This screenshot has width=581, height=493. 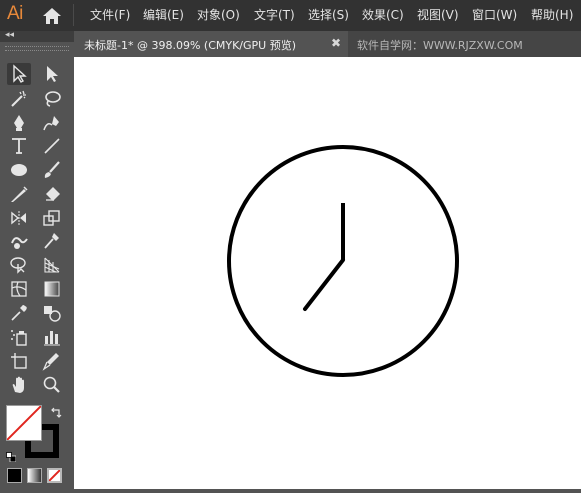 What do you see at coordinates (218, 14) in the screenshot?
I see `menu-item-2: 对象(O)` at bounding box center [218, 14].